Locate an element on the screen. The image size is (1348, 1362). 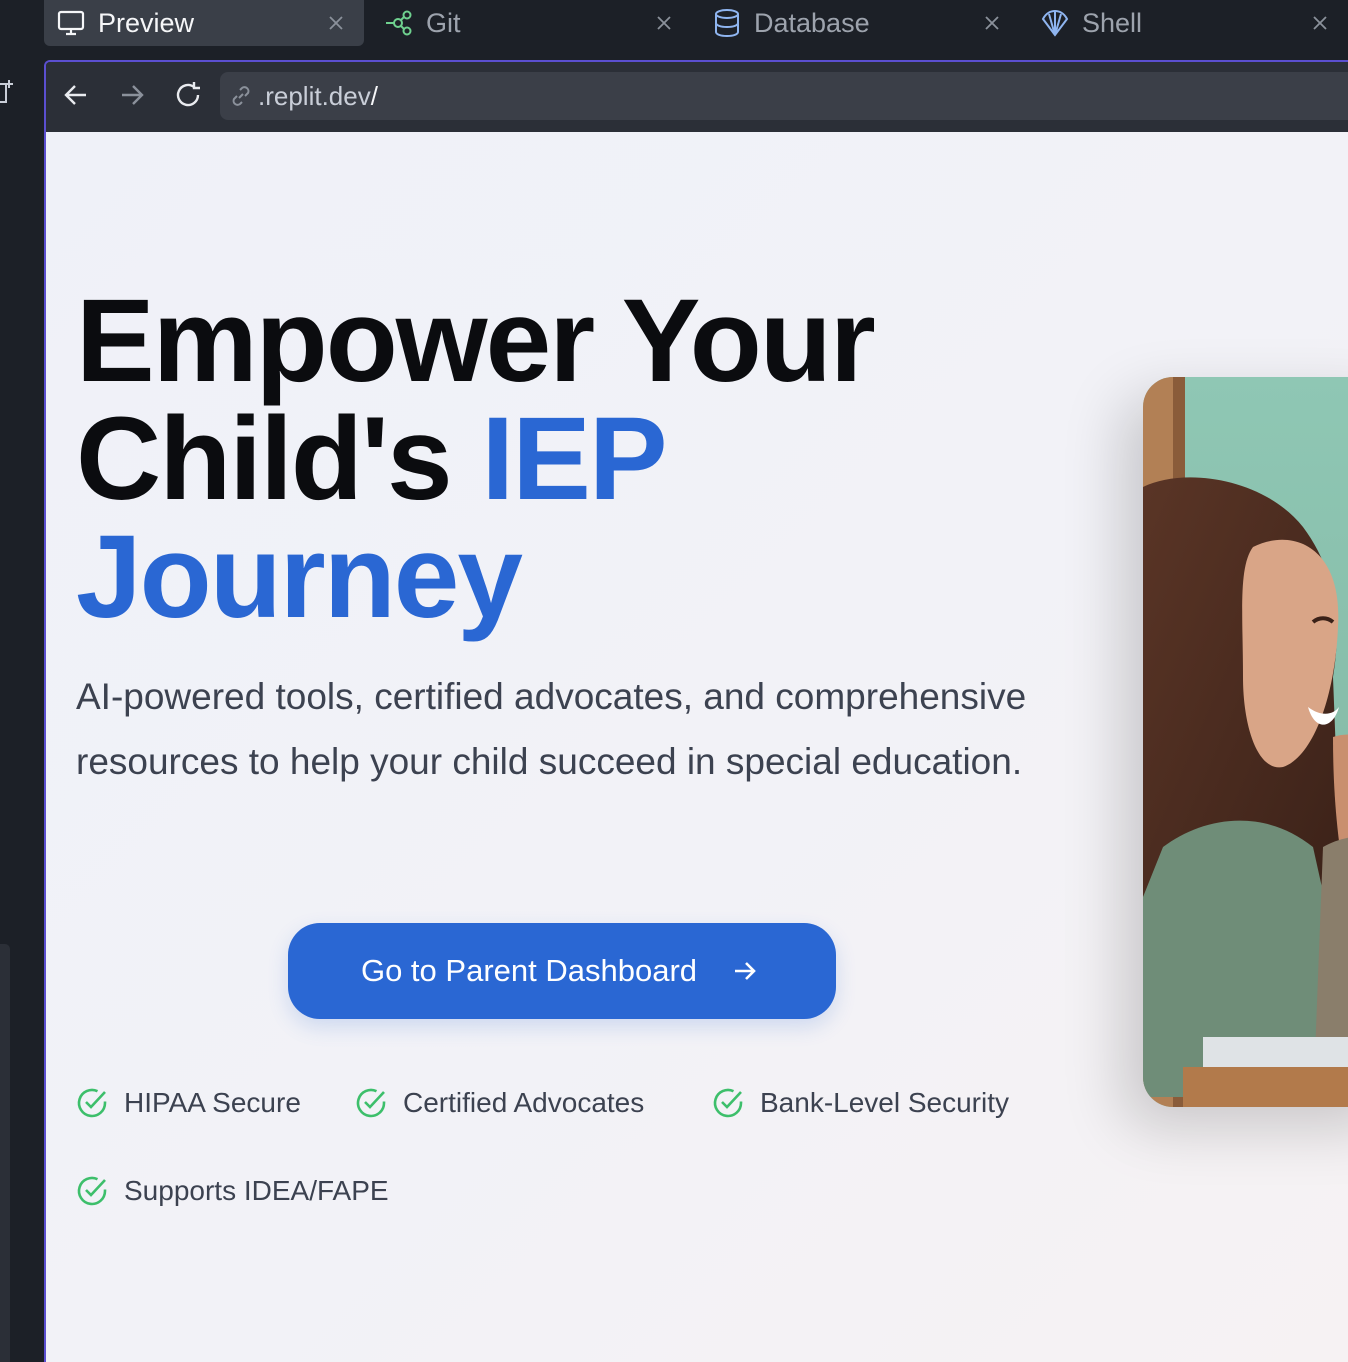
back-button is located at coordinates (76, 97).